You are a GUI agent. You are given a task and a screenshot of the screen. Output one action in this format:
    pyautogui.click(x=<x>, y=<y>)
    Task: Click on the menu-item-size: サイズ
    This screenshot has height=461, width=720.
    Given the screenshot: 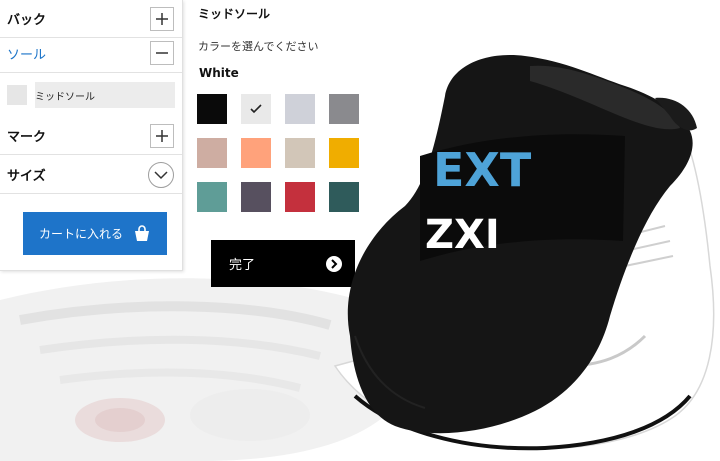 What is the action you would take?
    pyautogui.click(x=91, y=175)
    